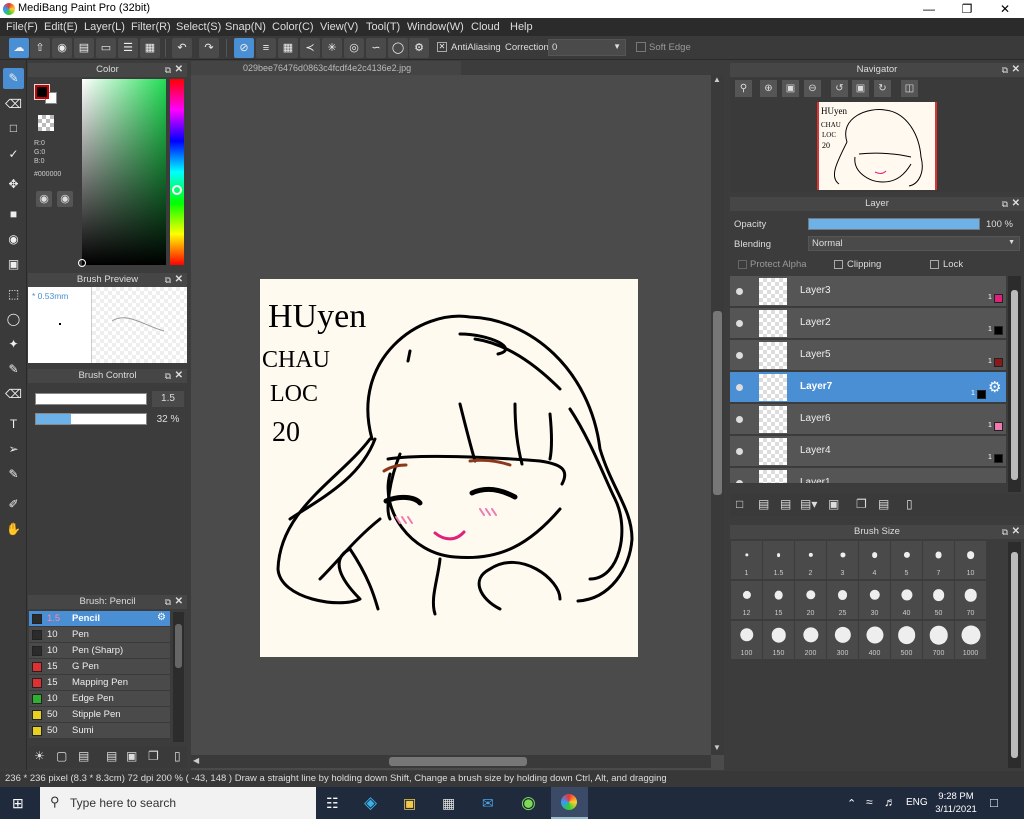  I want to click on eyedropper-tool-icon: ✐, so click(13, 504).